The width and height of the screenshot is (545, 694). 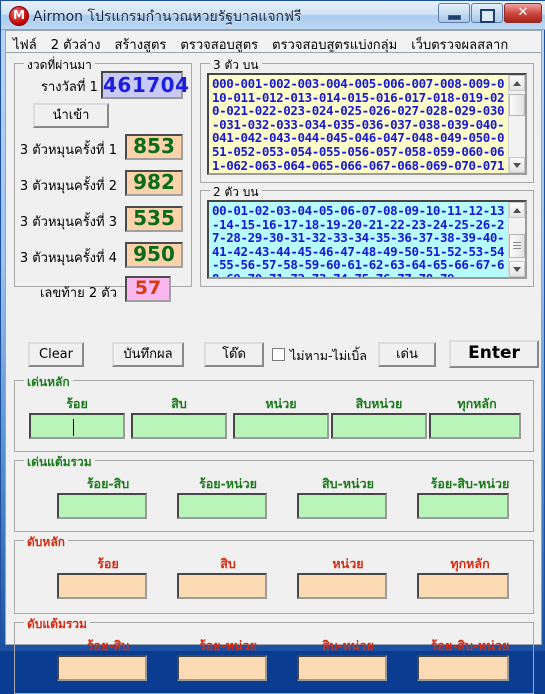 I want to click on den-sum-input-tens-units, so click(x=342, y=506).